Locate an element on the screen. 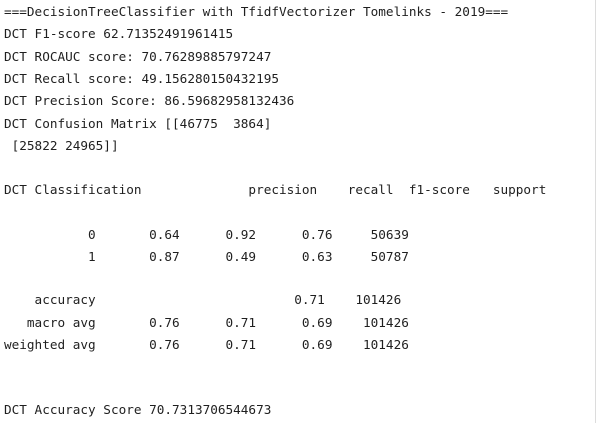 This screenshot has height=423, width=596. classification-report-weighted-avg: weighted avg 0.76 0.71 0.69 101426 is located at coordinates (206, 344).